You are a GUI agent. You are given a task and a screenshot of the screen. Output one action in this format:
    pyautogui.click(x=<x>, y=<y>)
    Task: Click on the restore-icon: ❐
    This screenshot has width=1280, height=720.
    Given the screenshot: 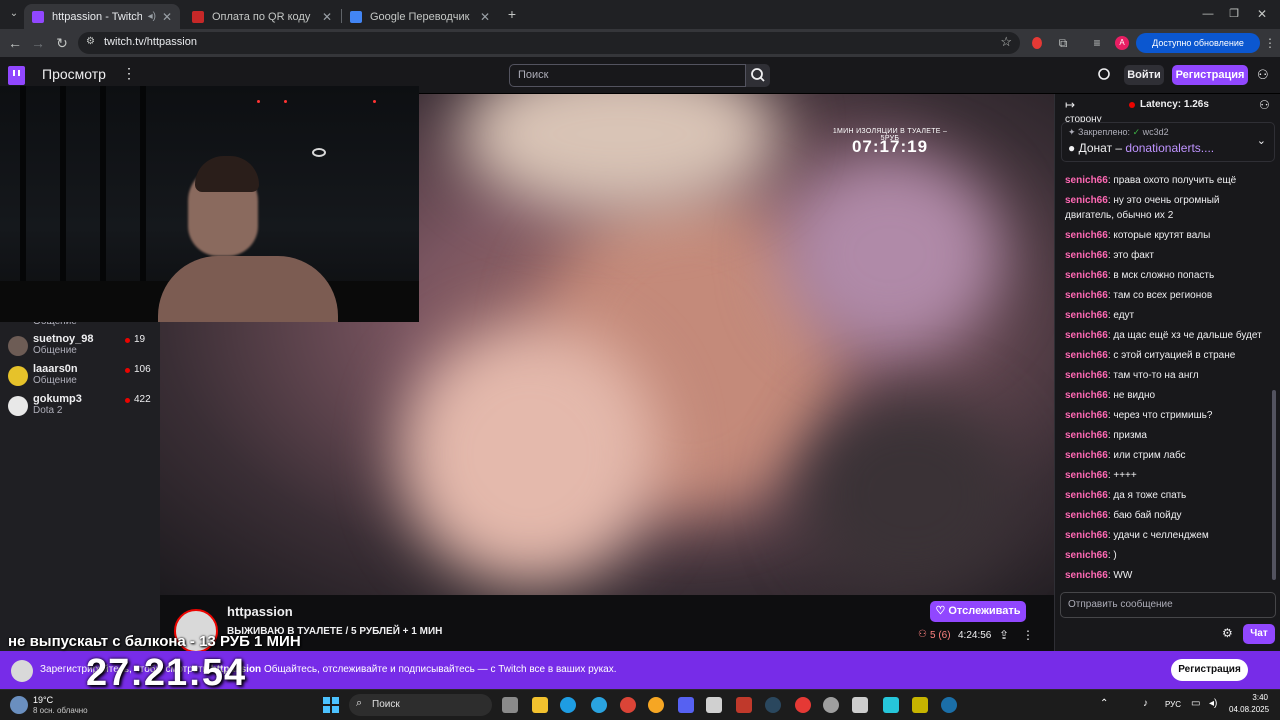 What is the action you would take?
    pyautogui.click(x=1234, y=14)
    